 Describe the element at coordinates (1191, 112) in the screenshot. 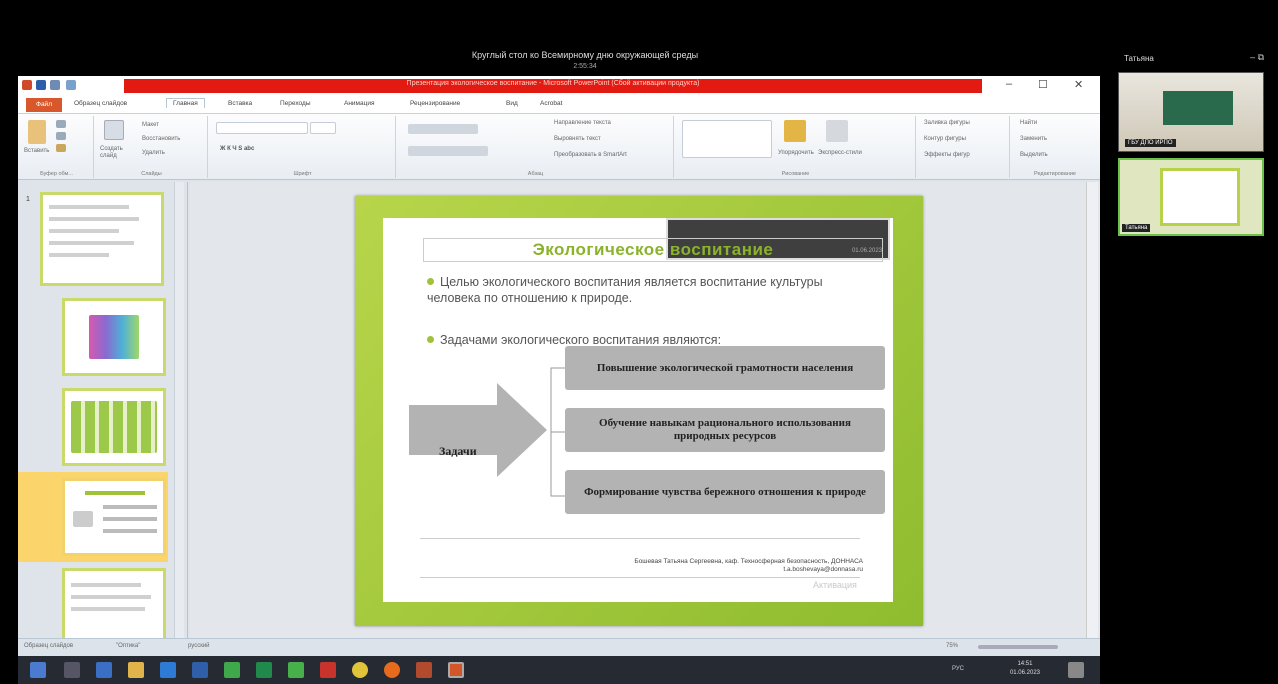

I see `participant-video: ГБУ ДПО ИРПО` at that location.